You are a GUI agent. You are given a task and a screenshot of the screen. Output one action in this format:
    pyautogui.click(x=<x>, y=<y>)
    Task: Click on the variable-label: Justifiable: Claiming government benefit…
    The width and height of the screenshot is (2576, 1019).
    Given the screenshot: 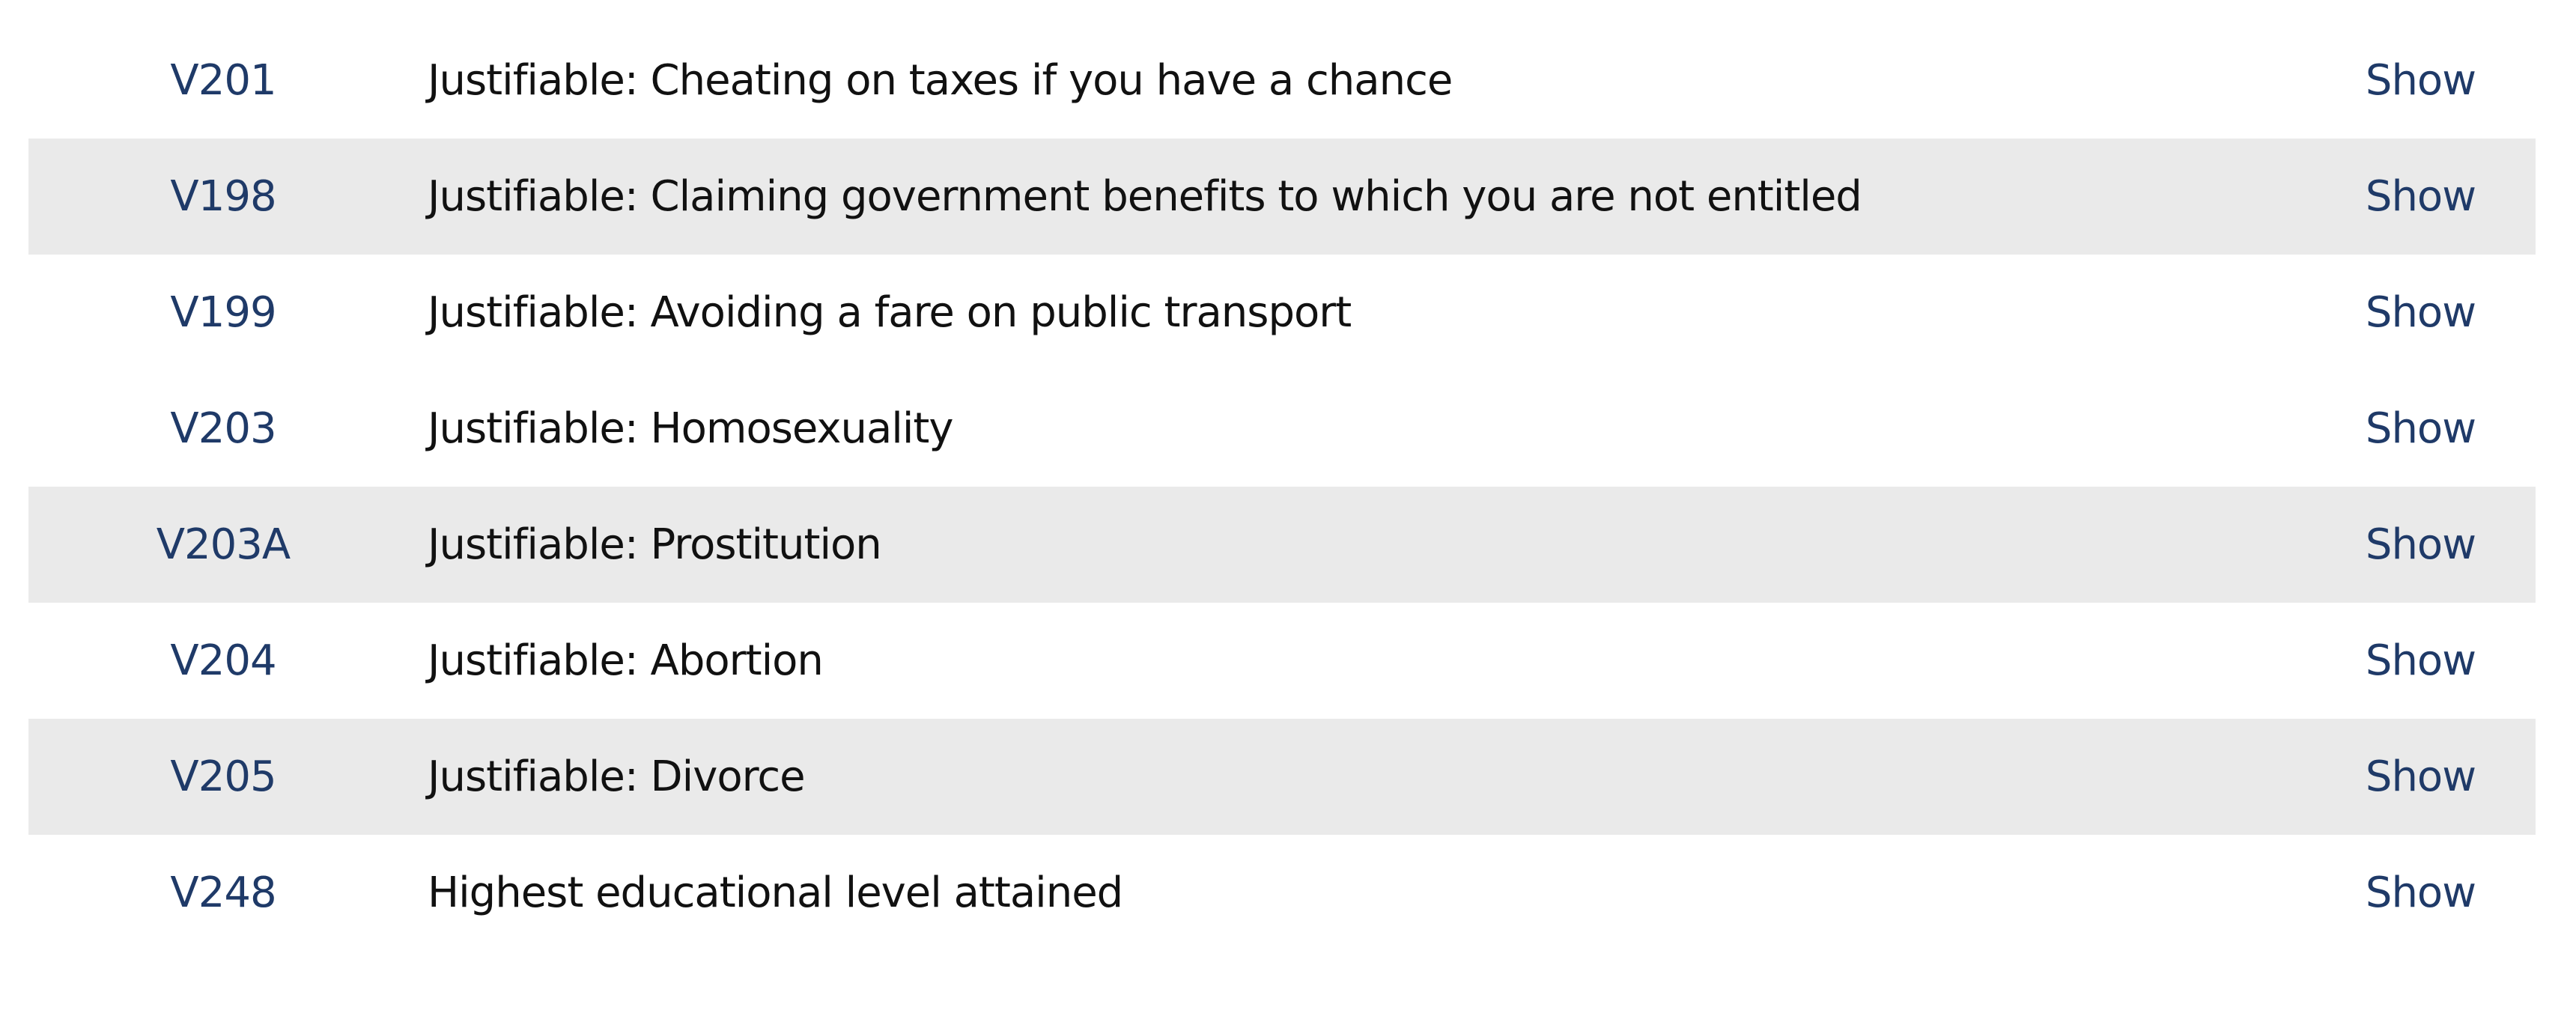 What is the action you would take?
    pyautogui.click(x=1145, y=196)
    